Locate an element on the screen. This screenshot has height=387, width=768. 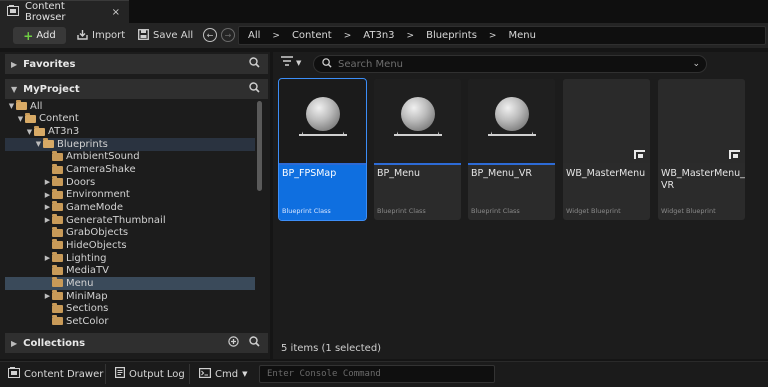
tree-item: ▼ All is located at coordinates (130, 106).